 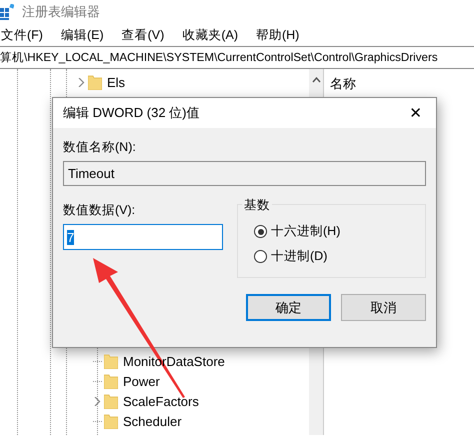 I want to click on value-data-field: 7, so click(x=143, y=237).